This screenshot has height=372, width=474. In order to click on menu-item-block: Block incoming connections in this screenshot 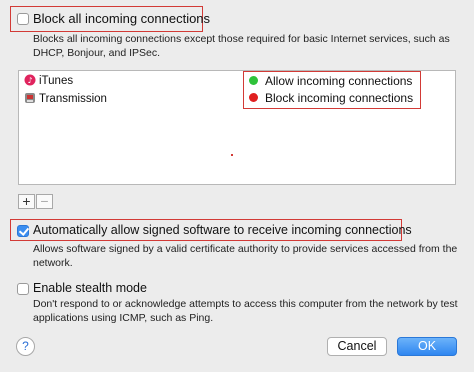, I will do `click(331, 98)`.